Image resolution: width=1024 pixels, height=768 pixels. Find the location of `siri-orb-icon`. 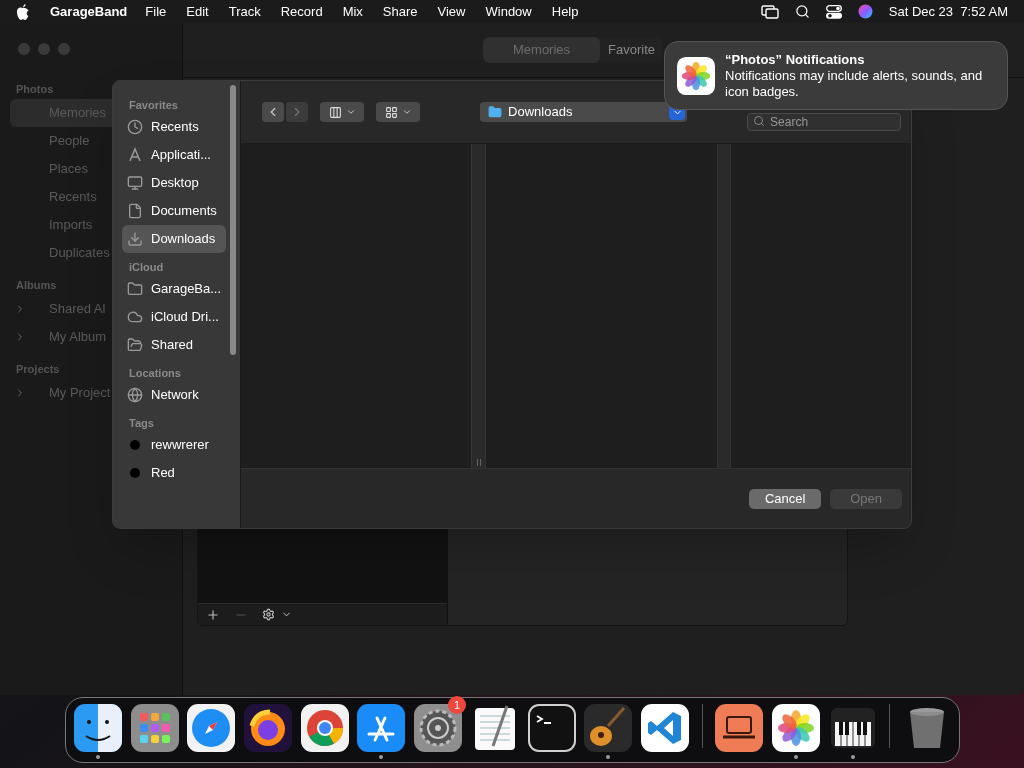

siri-orb-icon is located at coordinates (865, 11).